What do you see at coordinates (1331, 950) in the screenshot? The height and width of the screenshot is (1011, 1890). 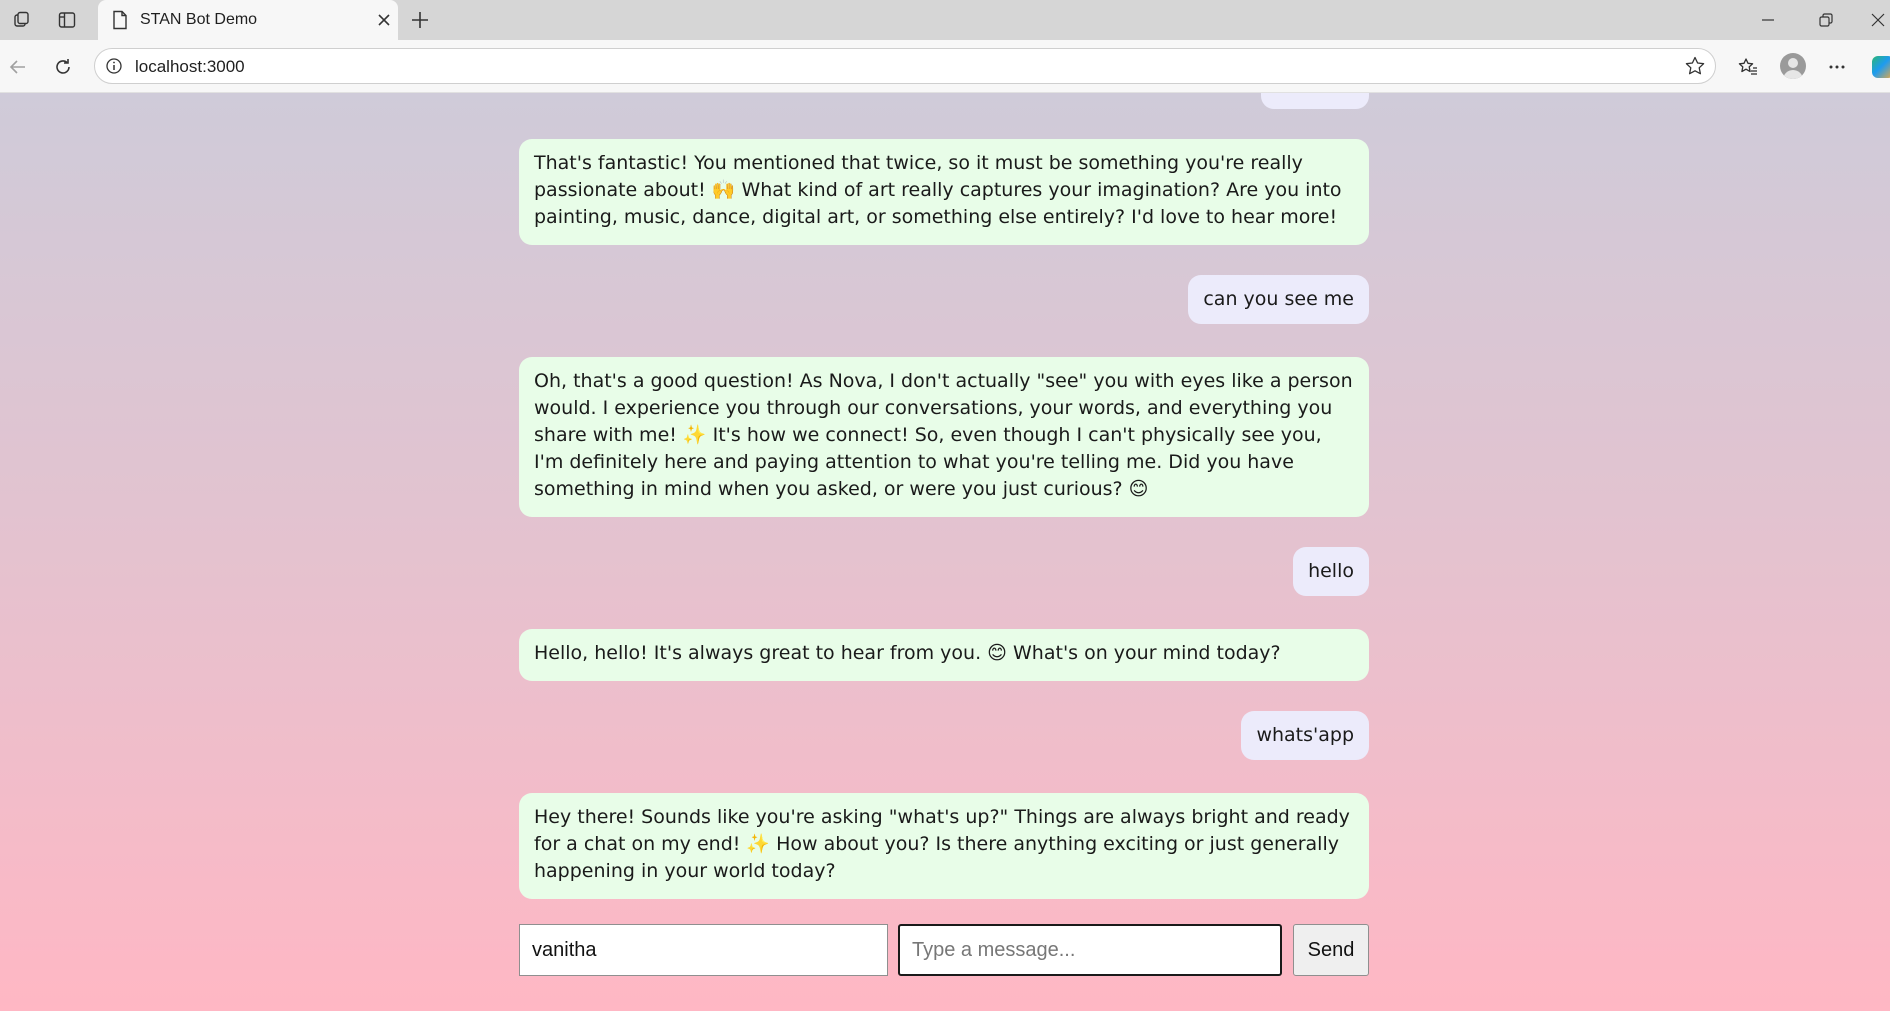 I see `send-button: Send` at bounding box center [1331, 950].